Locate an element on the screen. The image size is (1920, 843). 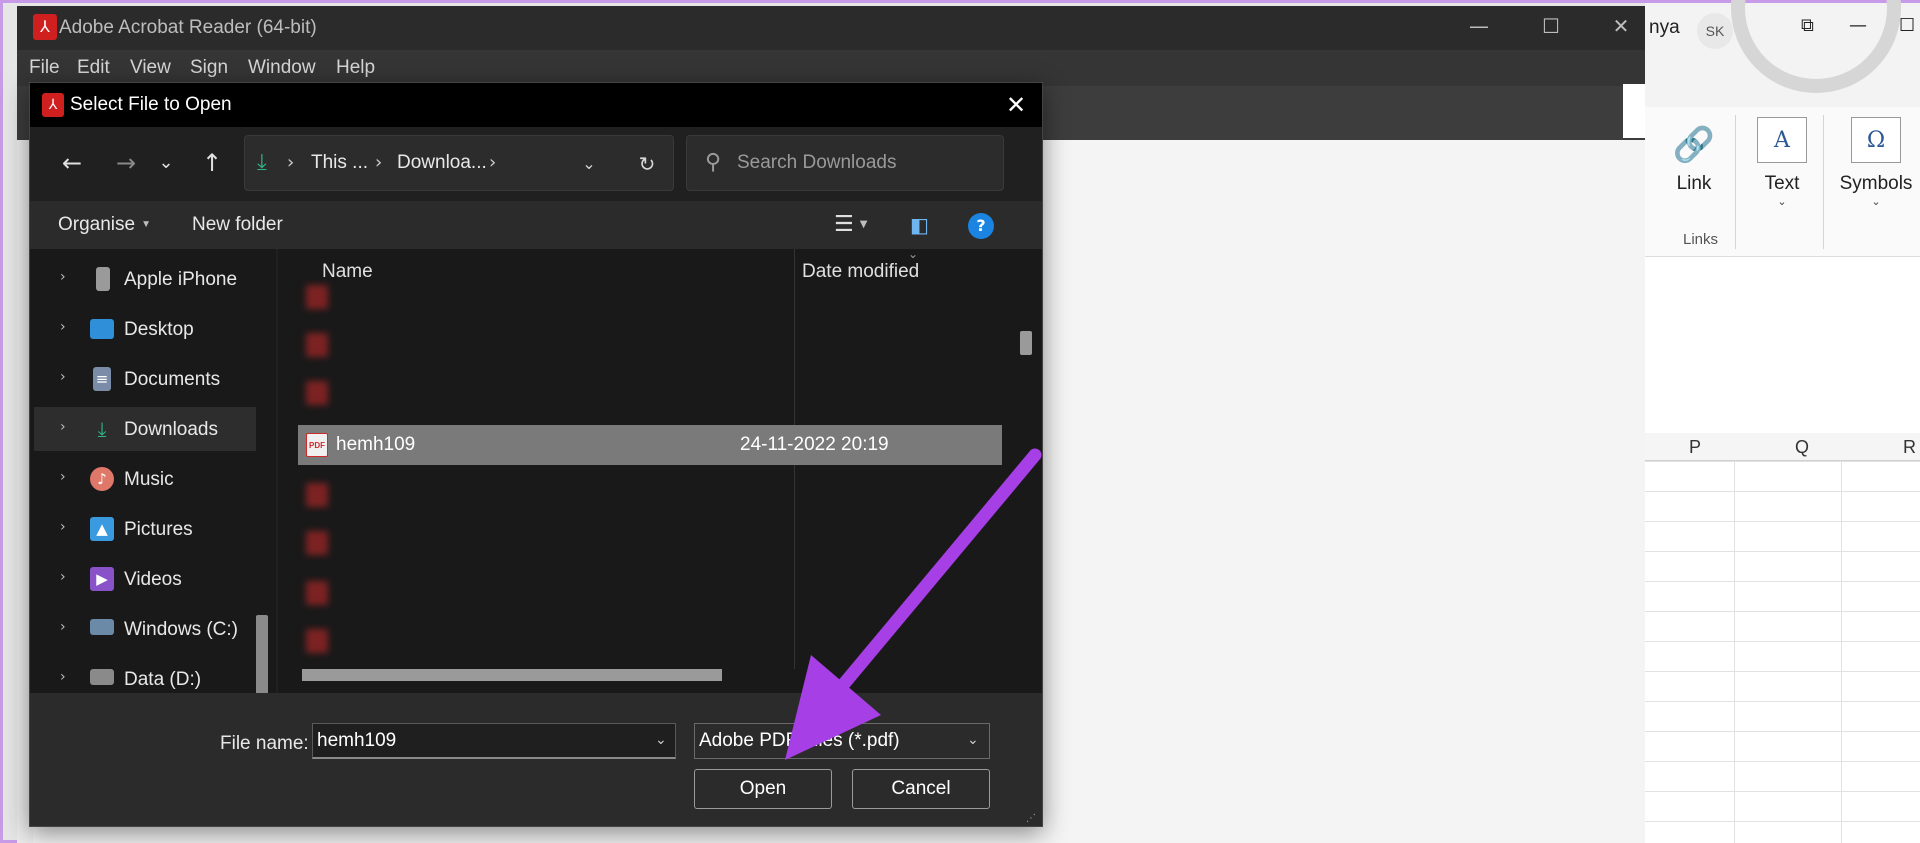
nav-item-data-d: › Data (D:) is located at coordinates (145, 675).